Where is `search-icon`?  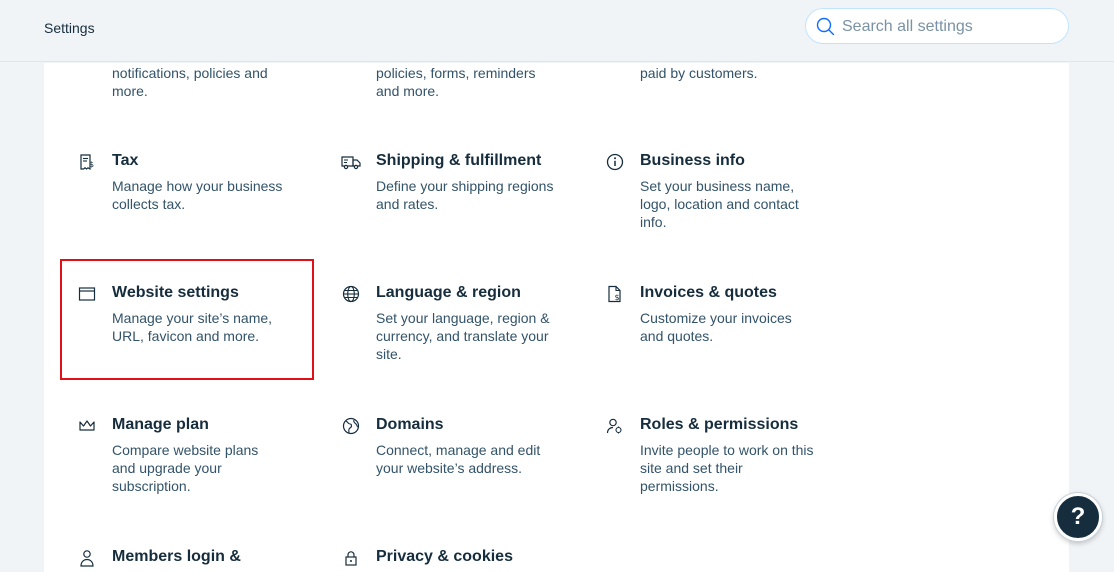
search-icon is located at coordinates (825, 26).